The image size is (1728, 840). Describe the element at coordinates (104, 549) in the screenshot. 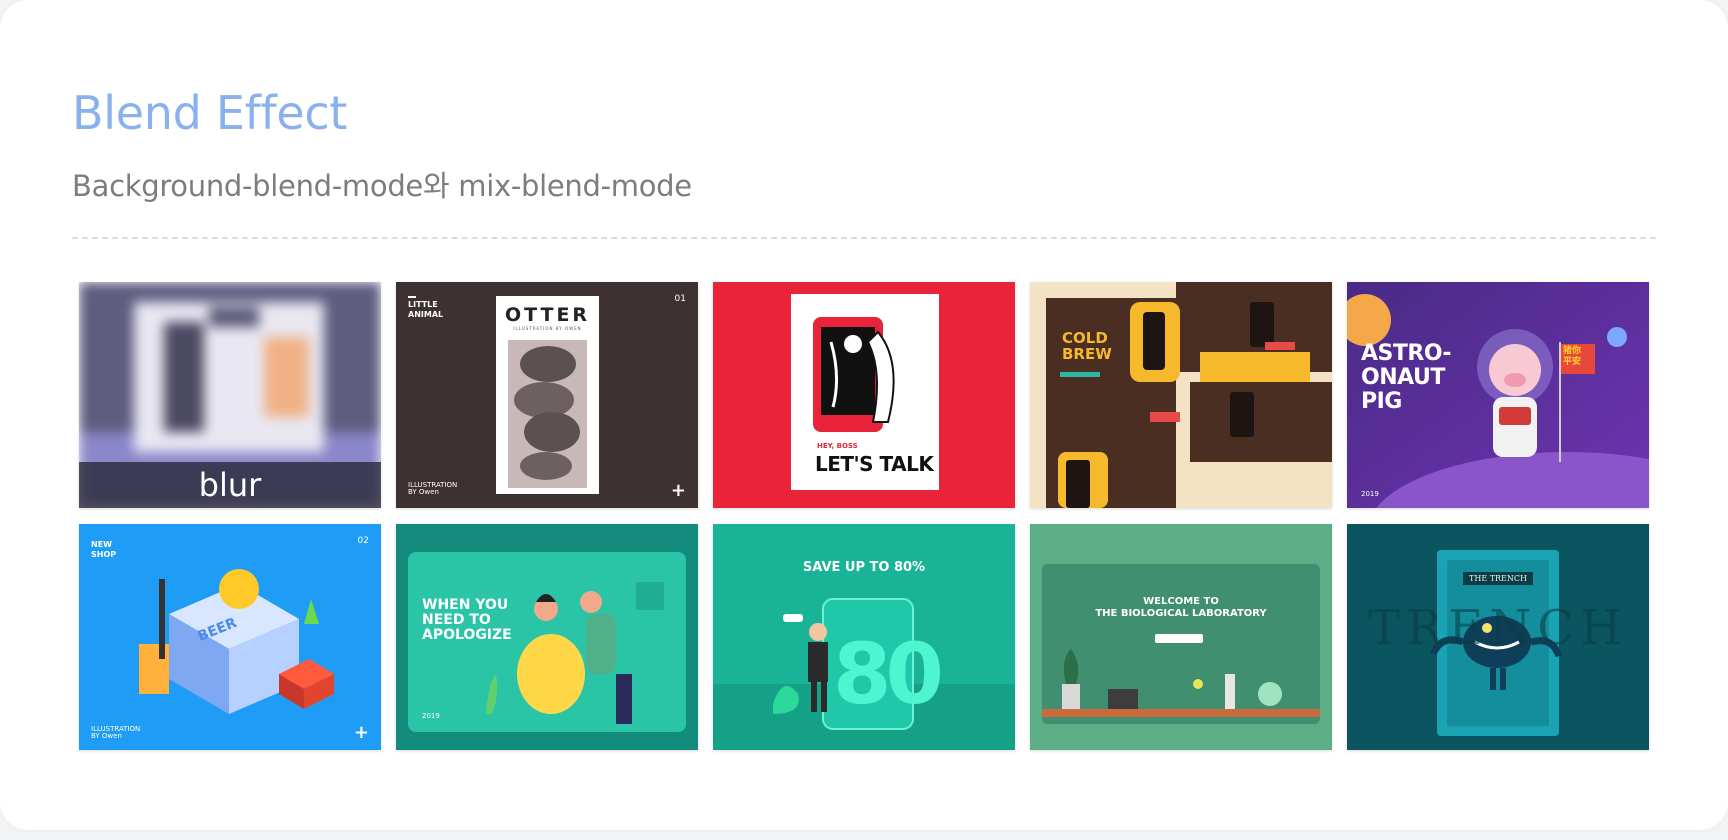

I see `new-shop-kicker: NEW SHOP` at that location.